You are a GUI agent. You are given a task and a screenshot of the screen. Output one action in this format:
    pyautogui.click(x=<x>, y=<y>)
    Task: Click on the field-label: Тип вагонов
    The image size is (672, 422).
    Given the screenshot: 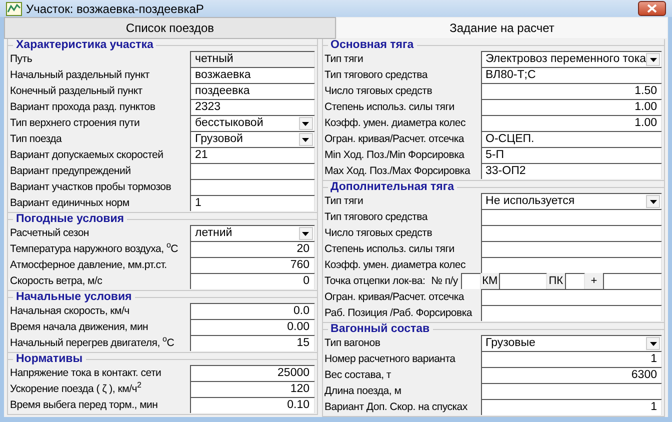 What is the action you would take?
    pyautogui.click(x=353, y=343)
    